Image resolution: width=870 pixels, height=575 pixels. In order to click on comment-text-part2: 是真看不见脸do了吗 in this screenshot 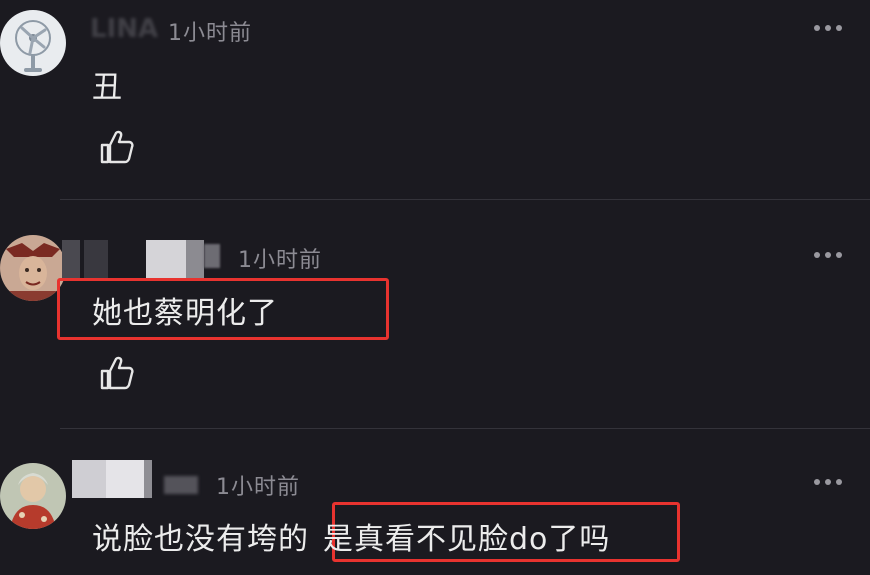, I will do `click(467, 539)`.